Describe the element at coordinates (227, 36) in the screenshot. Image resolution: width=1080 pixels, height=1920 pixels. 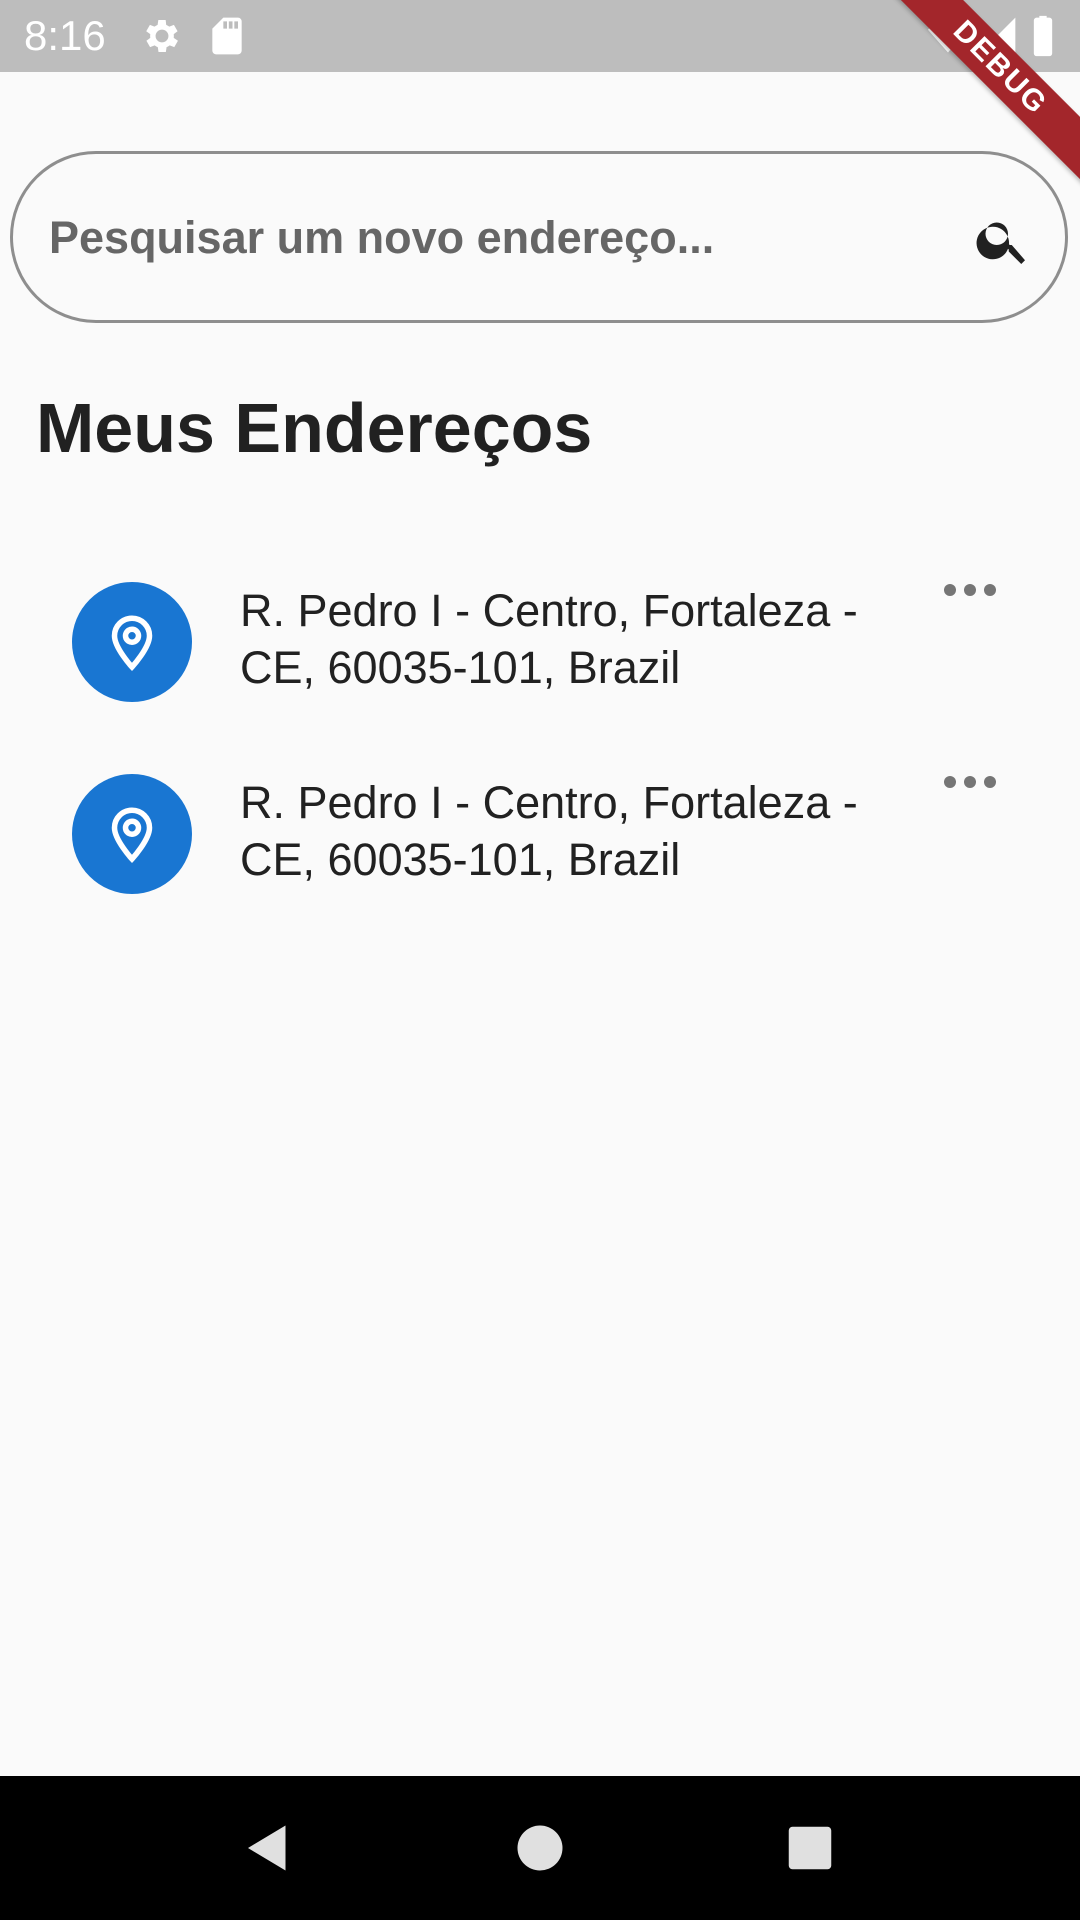
I see `sd-card-icon` at that location.